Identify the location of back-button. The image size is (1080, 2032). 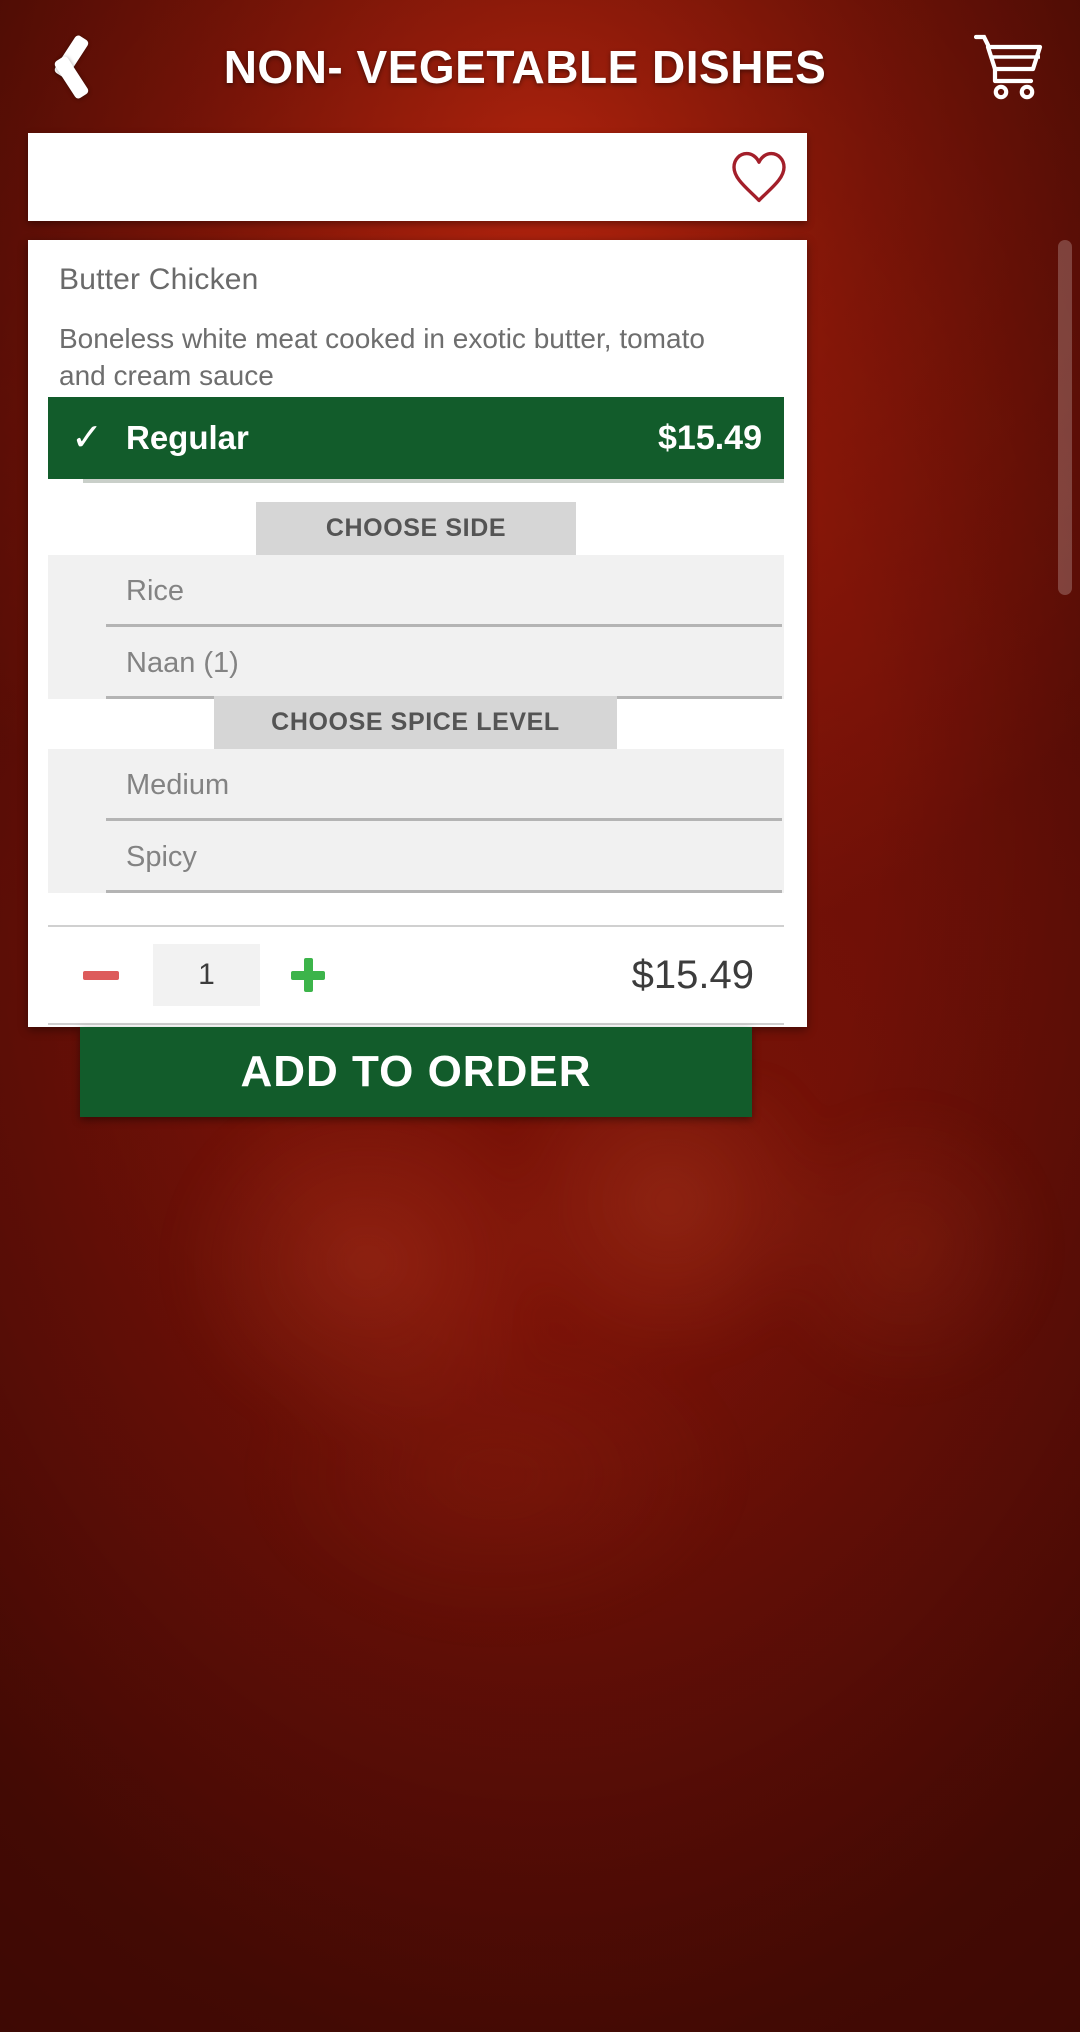
(60, 66).